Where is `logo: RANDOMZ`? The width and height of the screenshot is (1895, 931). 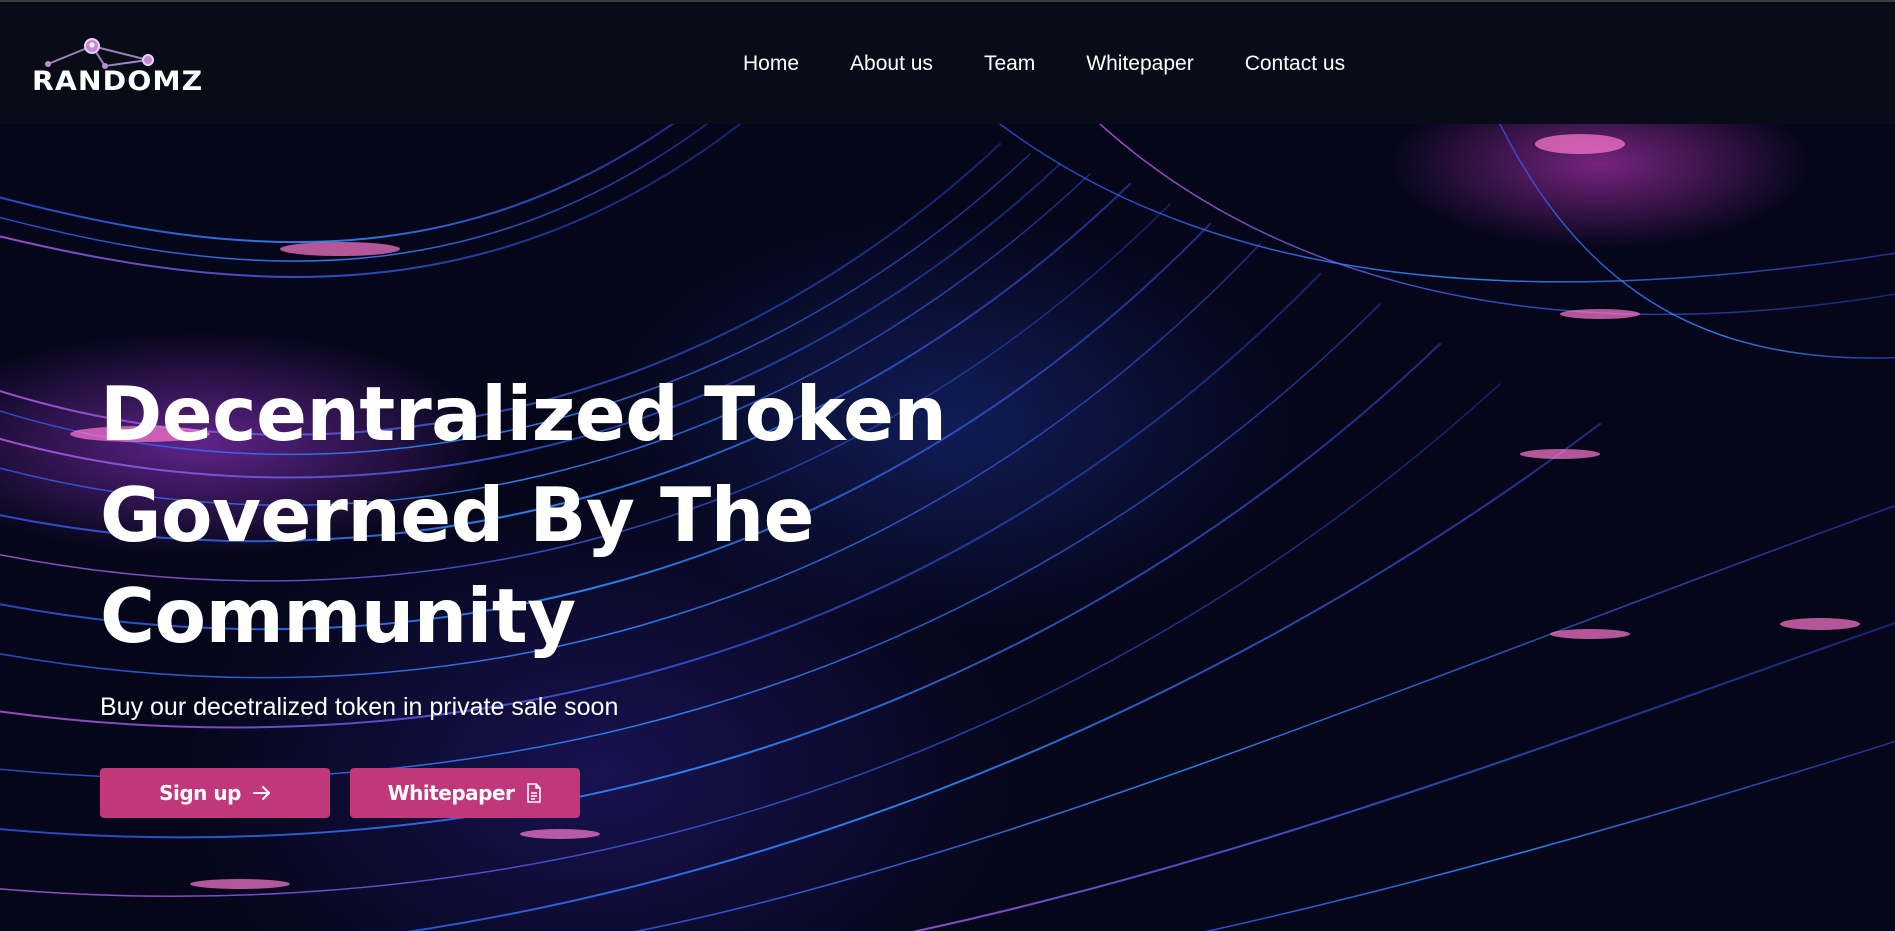 logo: RANDOMZ is located at coordinates (116, 66).